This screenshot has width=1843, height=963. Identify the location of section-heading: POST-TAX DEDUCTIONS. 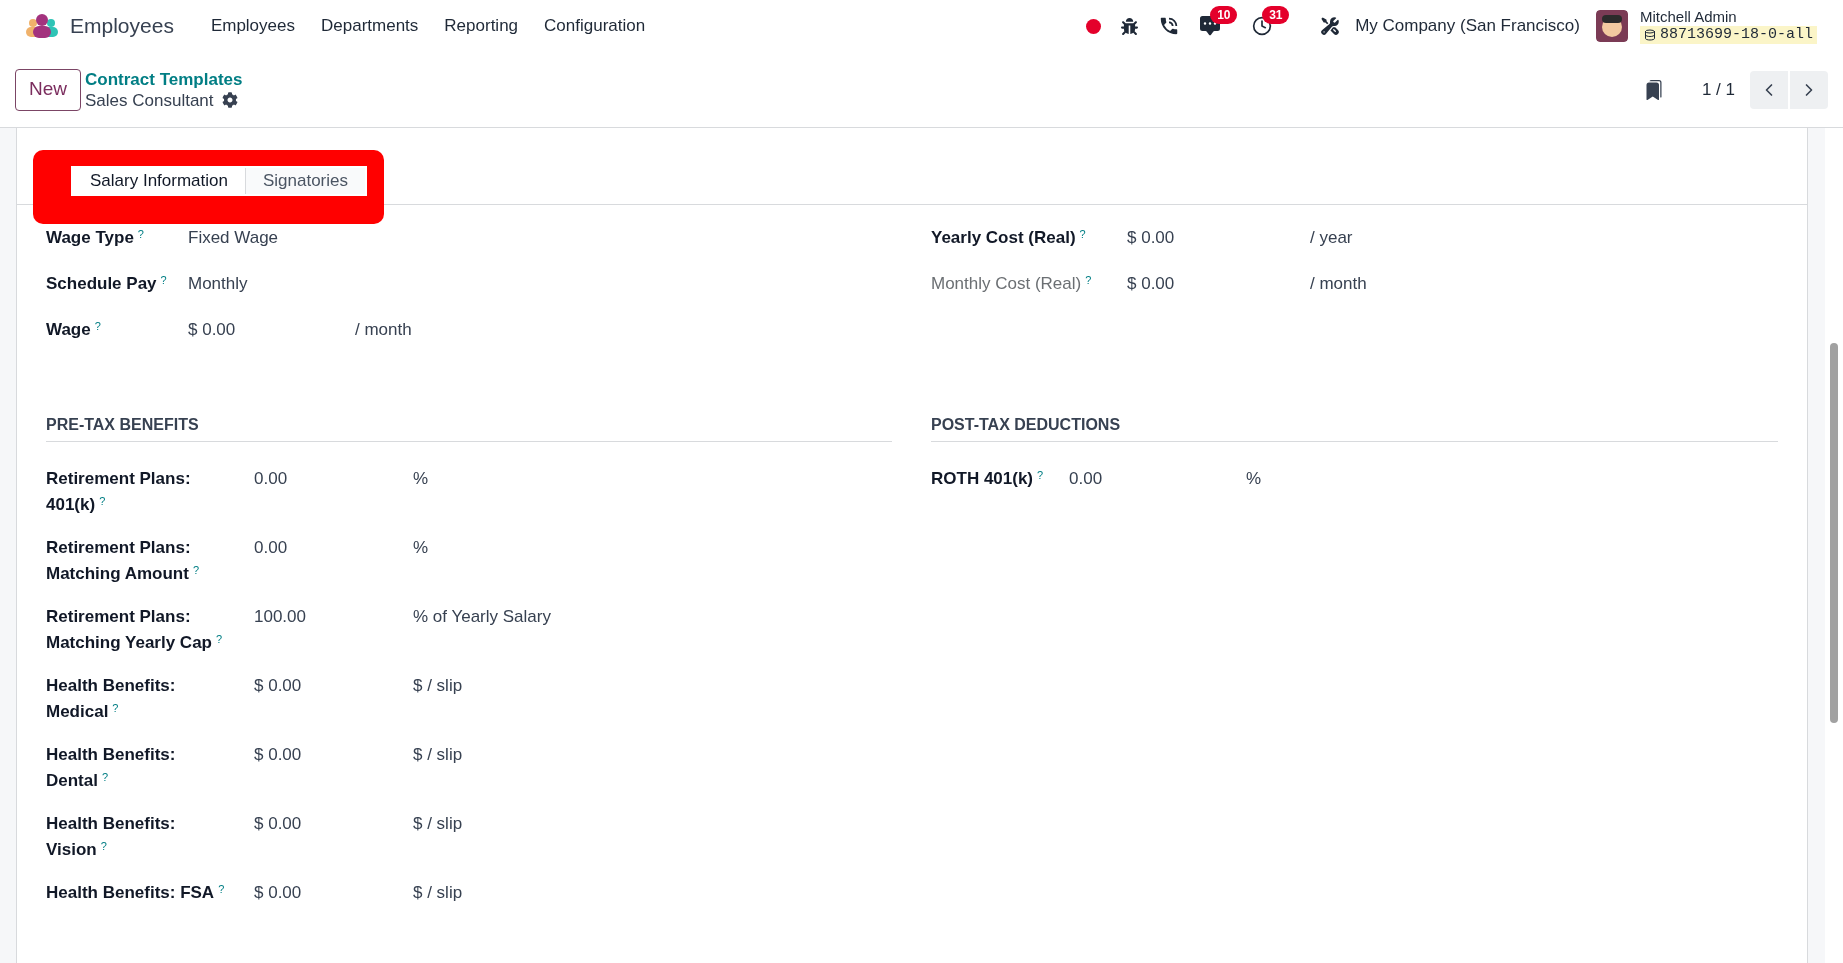
(1354, 427).